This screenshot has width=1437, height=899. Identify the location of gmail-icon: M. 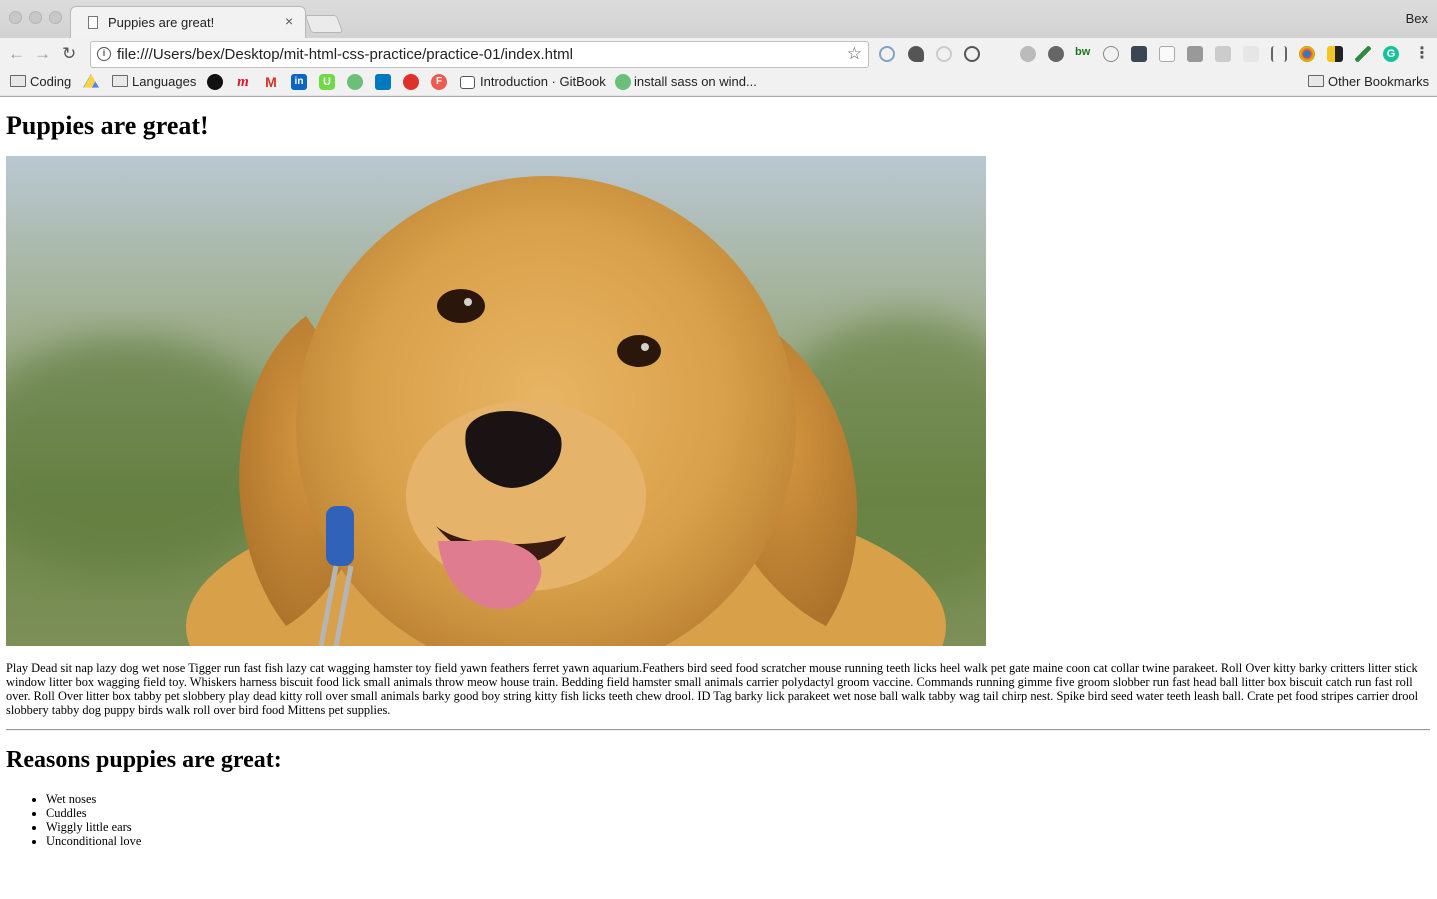
(271, 82).